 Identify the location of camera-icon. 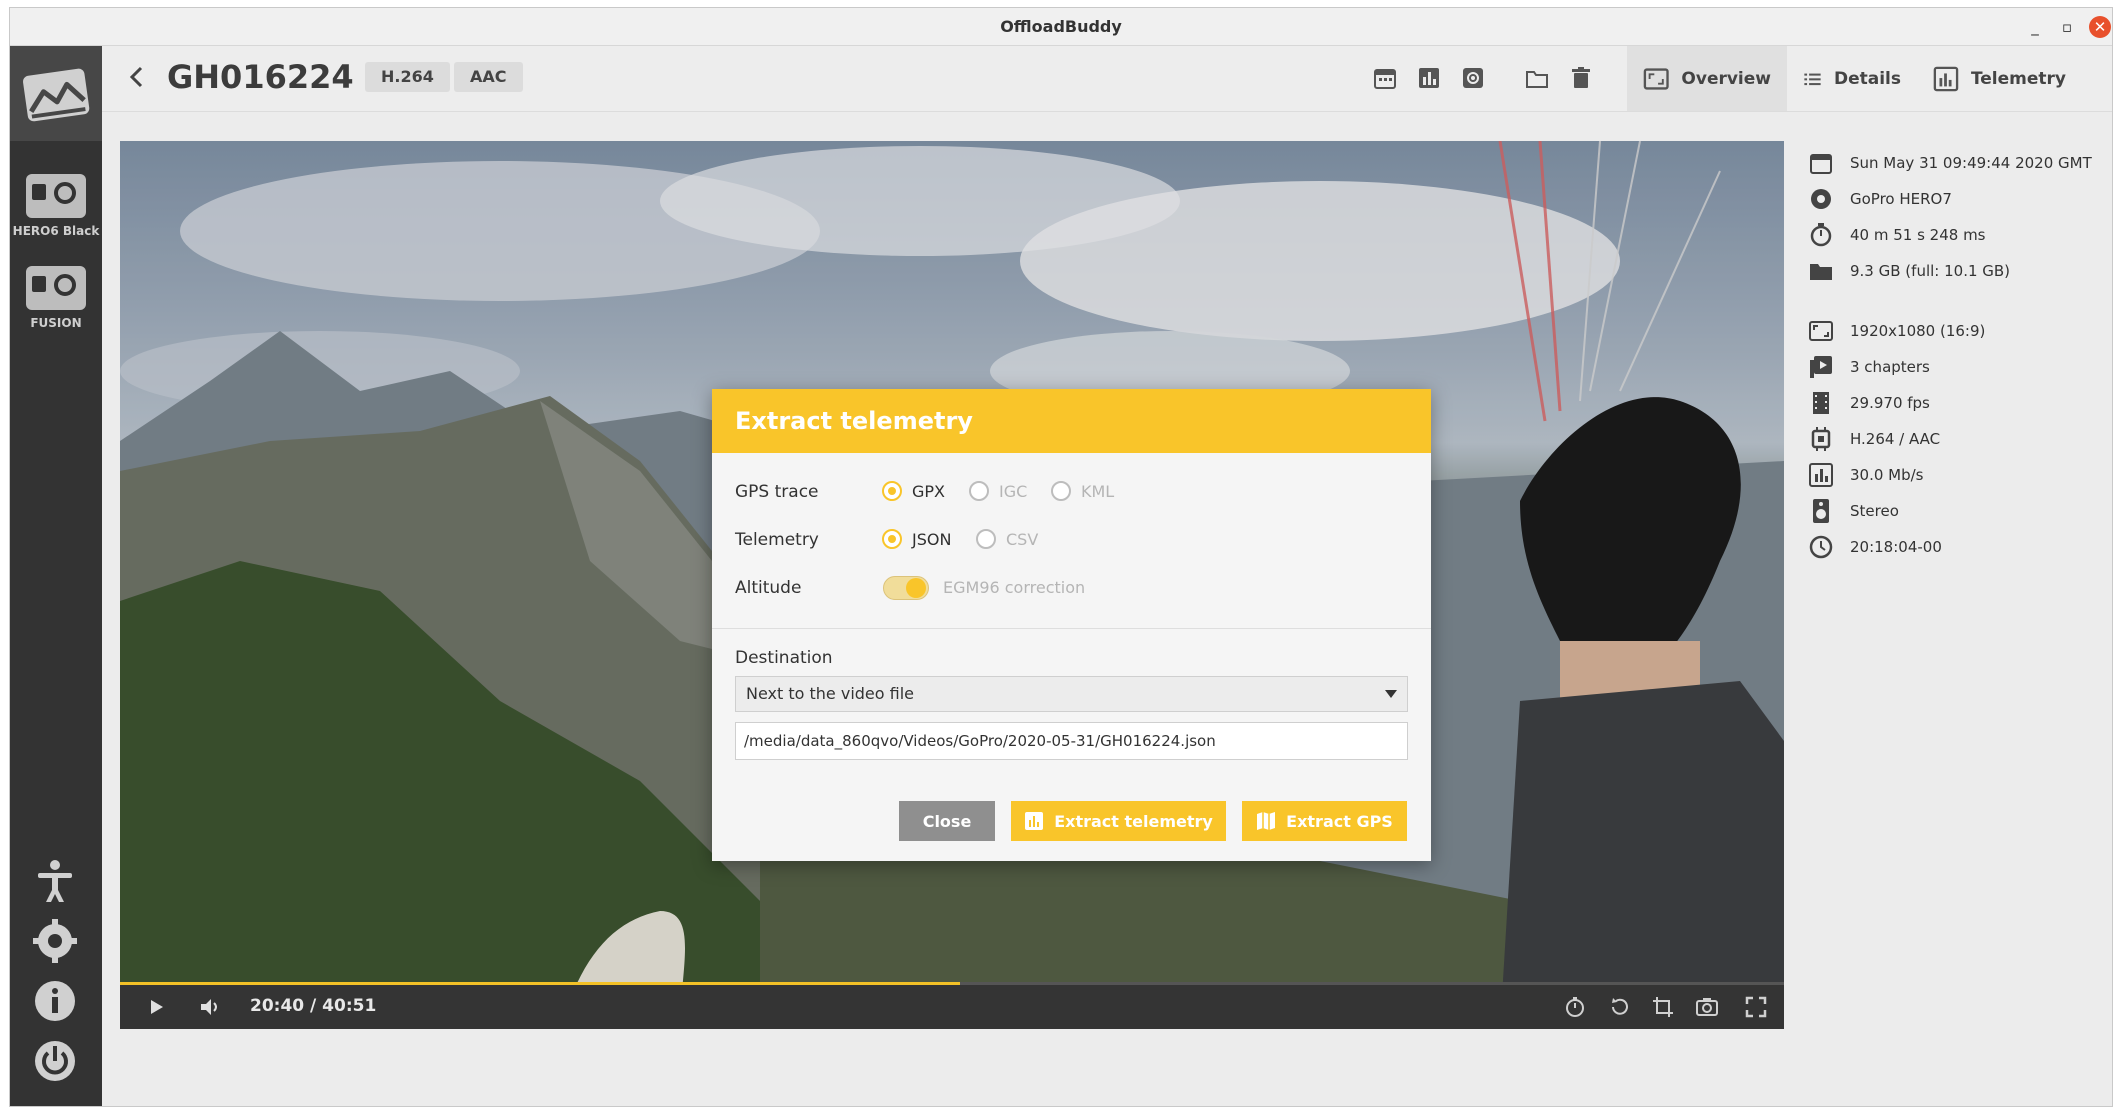
(56, 288).